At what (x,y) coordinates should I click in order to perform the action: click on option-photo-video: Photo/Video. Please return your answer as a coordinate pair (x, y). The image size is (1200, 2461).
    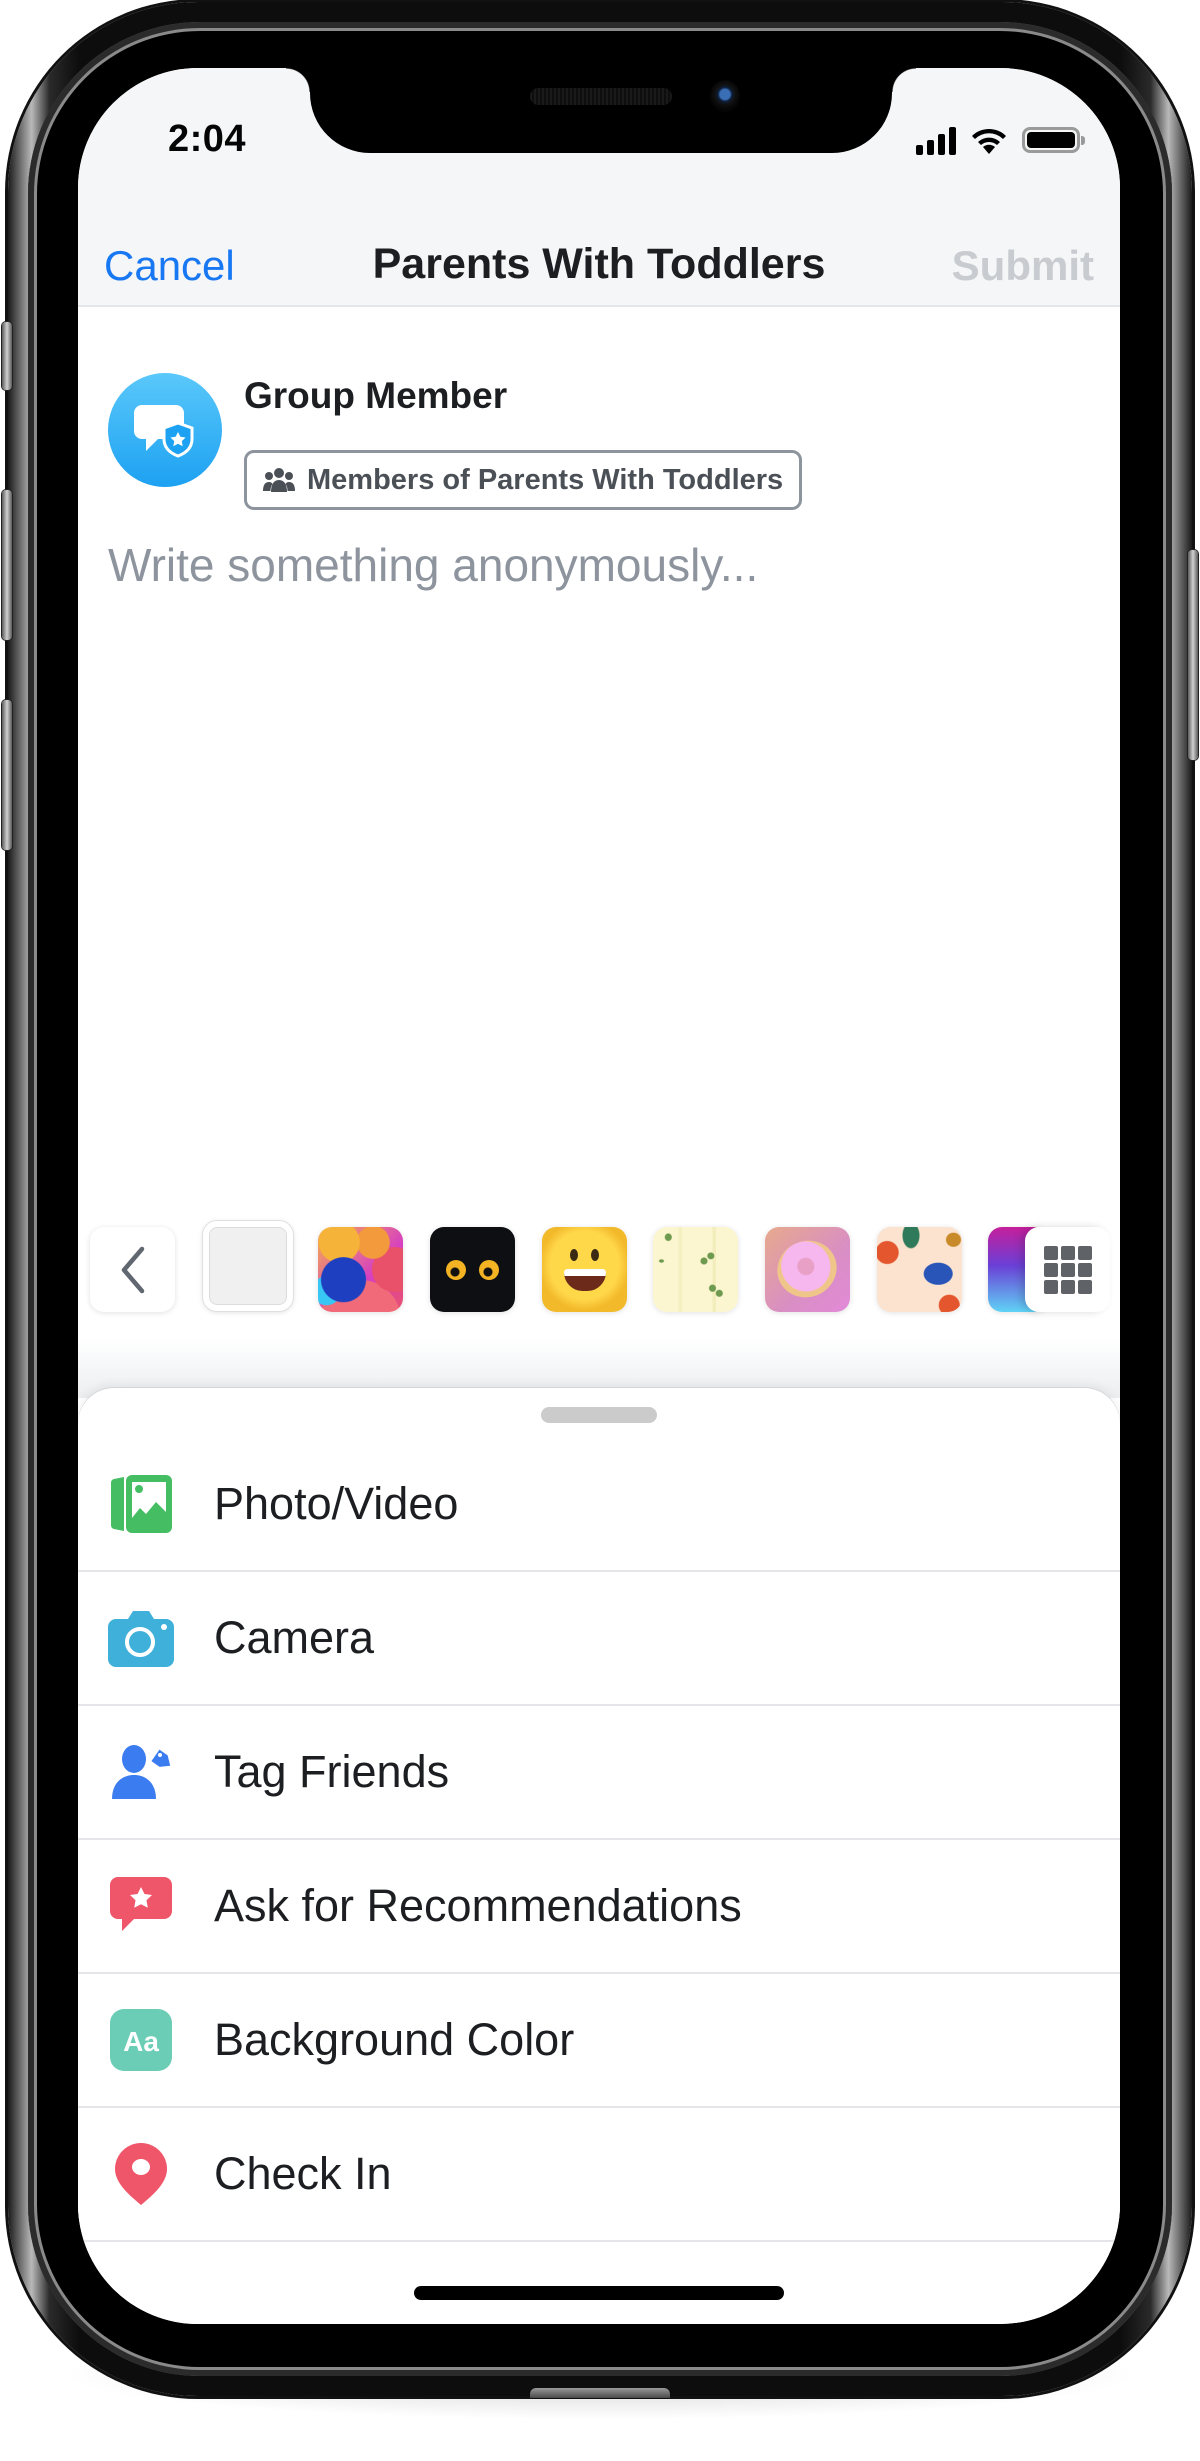
    Looking at the image, I should click on (599, 1505).